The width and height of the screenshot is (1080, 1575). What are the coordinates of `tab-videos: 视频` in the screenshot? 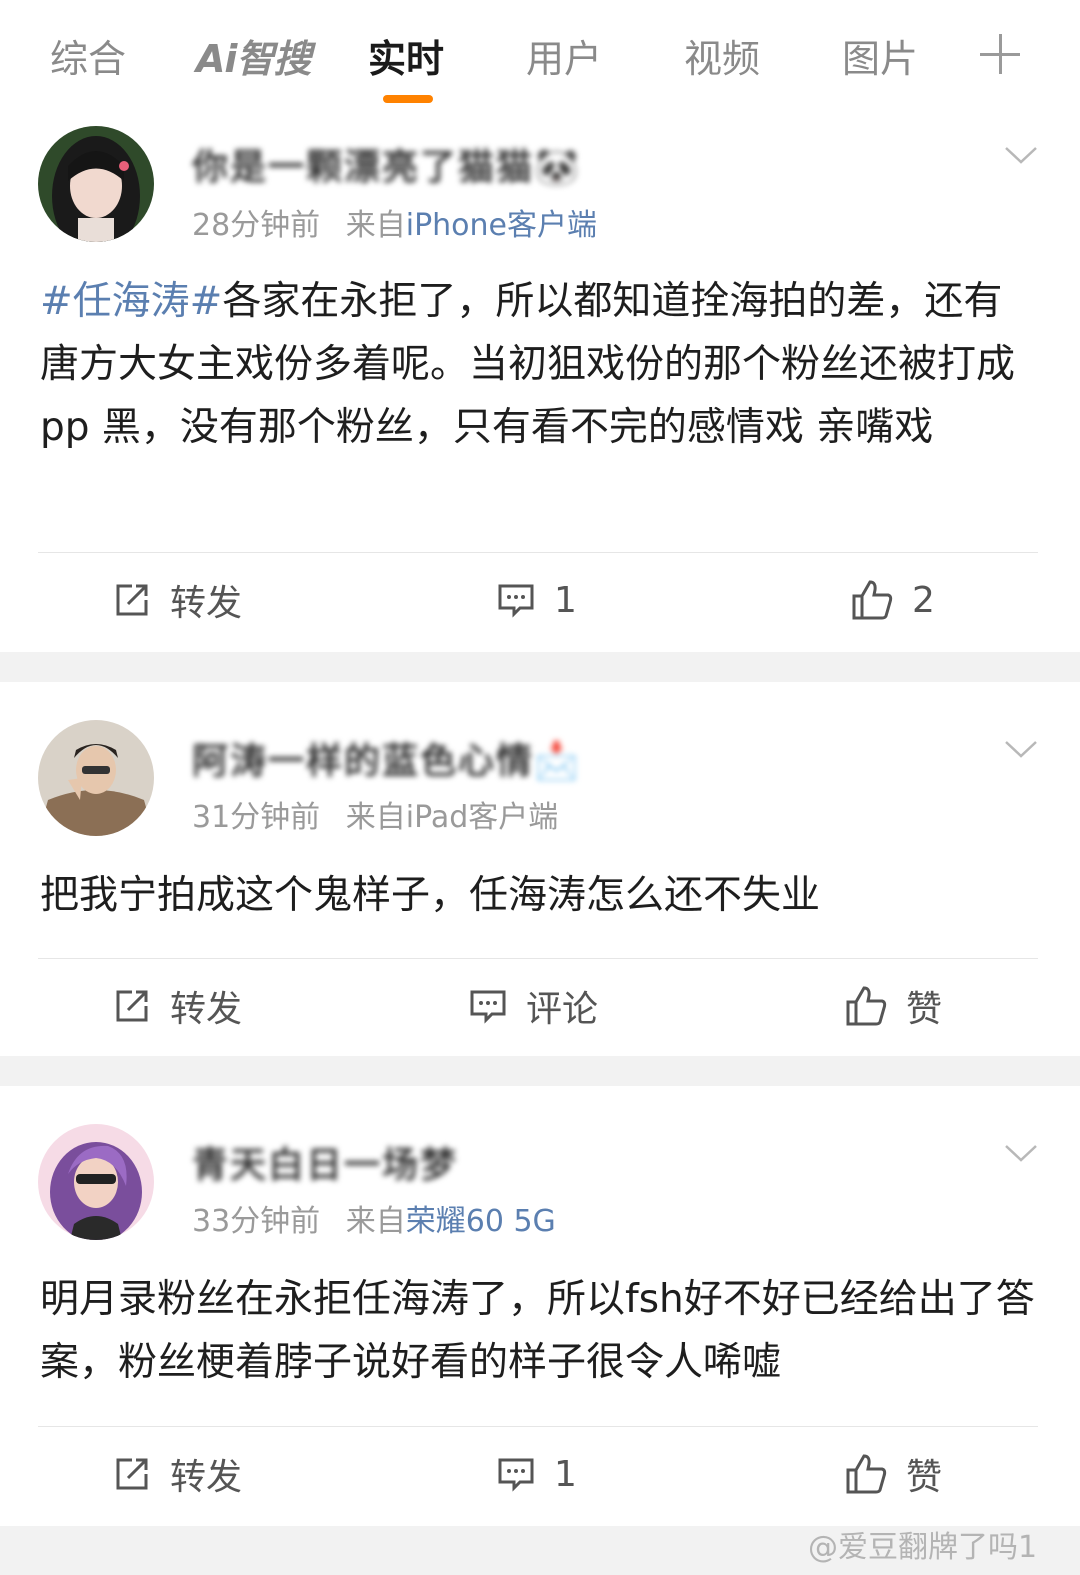 It's located at (722, 55).